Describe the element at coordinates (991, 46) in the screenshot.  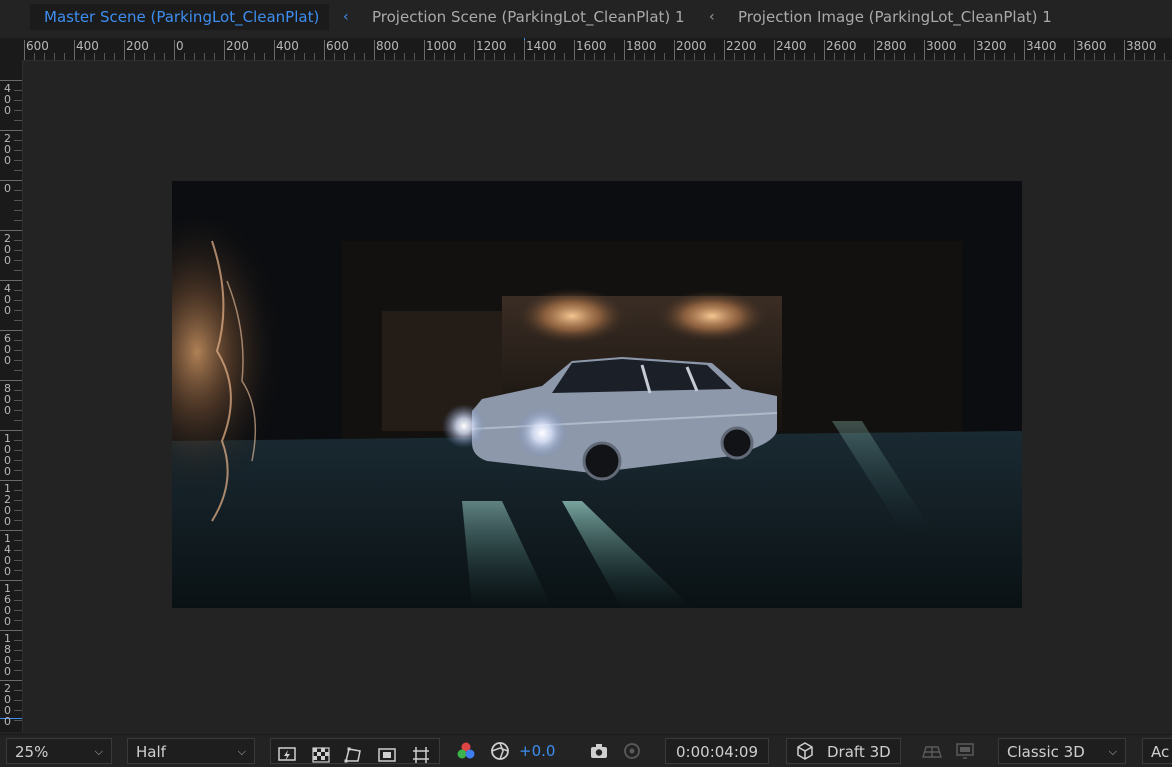
I see `ruler-label: 3200` at that location.